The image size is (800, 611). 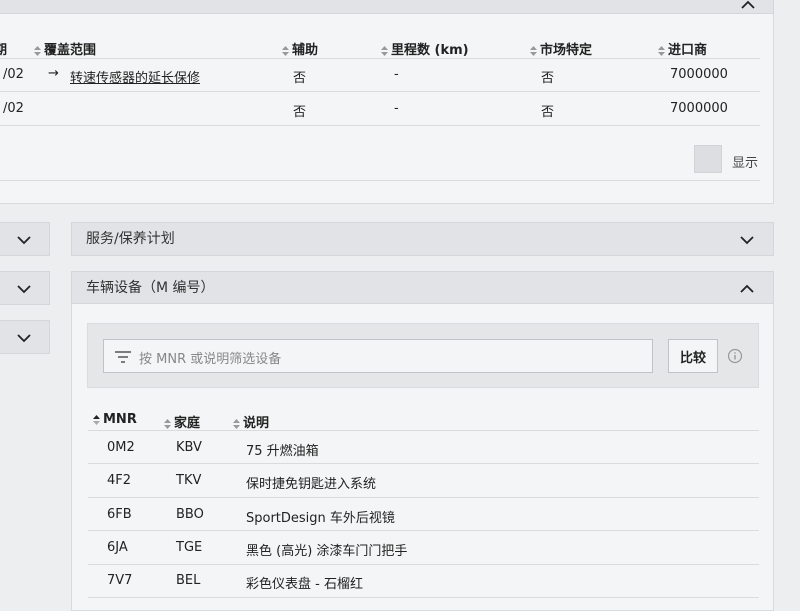 I want to click on col-header-description: 说明, so click(x=250, y=421).